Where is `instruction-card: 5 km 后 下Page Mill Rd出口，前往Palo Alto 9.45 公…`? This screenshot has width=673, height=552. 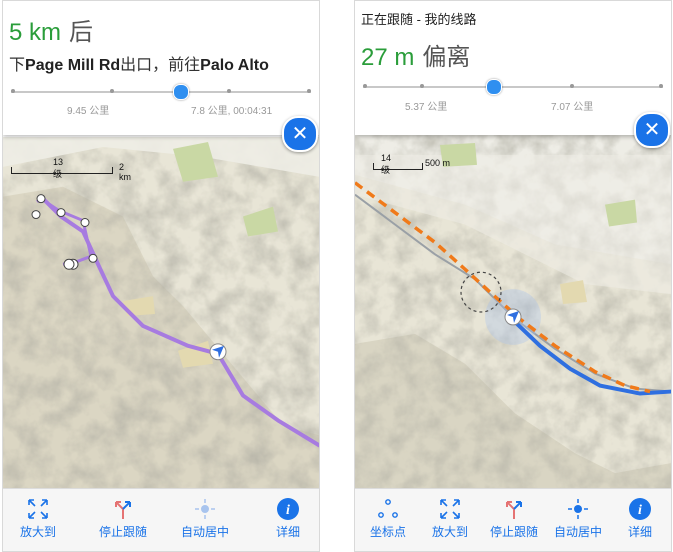 instruction-card: 5 km 后 下Page Mill Rd出口，前往Palo Alto 9.45 公… is located at coordinates (161, 68).